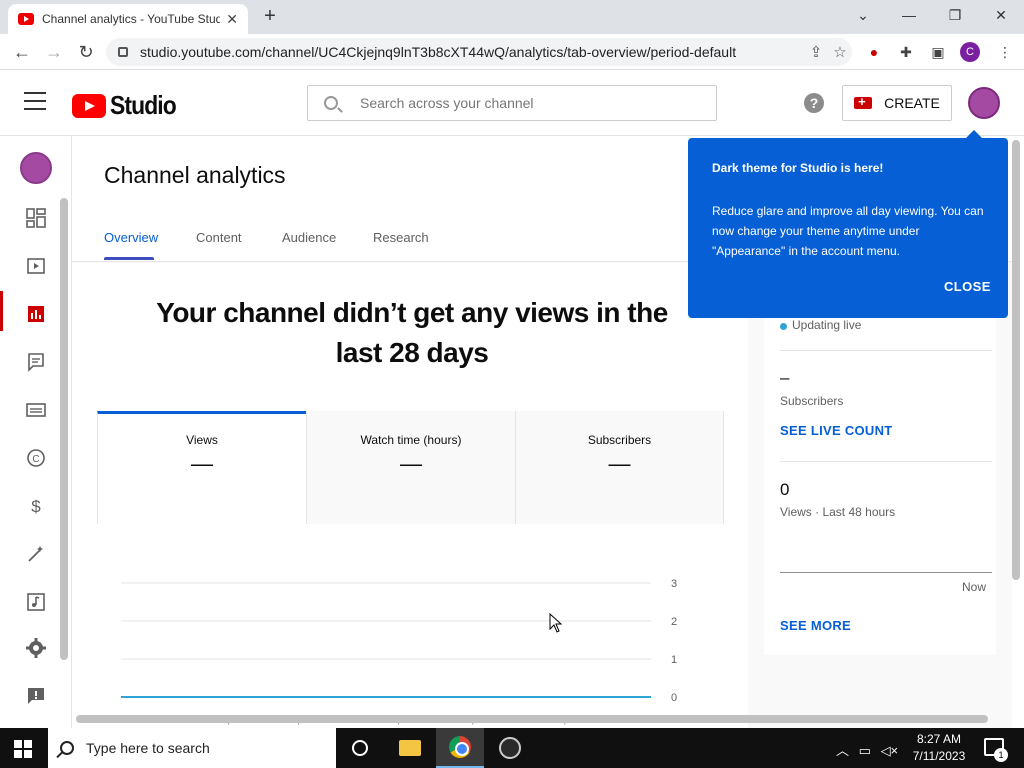 This screenshot has width=1024, height=768. Describe the element at coordinates (812, 401) in the screenshot. I see `subscribers-label: Subscribers` at that location.